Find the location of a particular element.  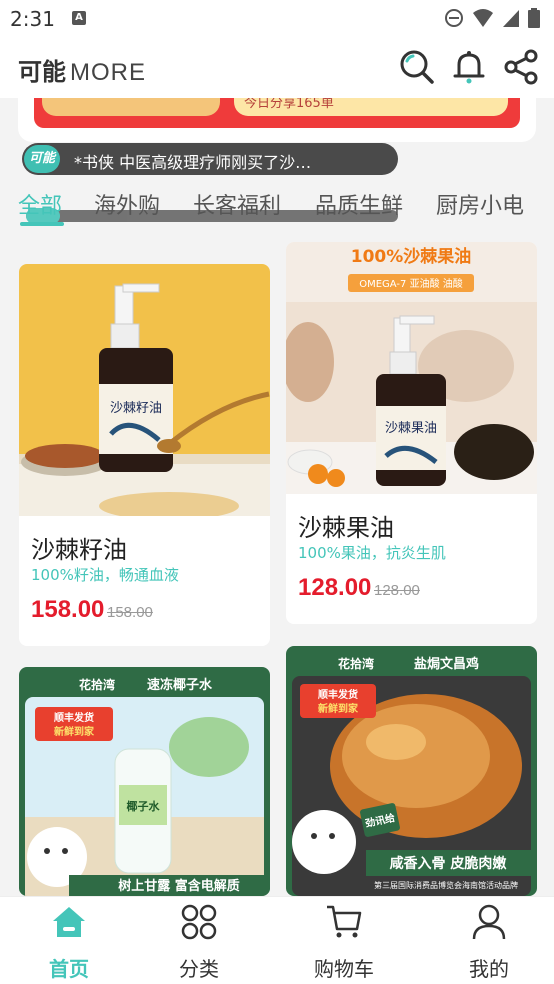

nav-home: 首页 is located at coordinates (69, 940).